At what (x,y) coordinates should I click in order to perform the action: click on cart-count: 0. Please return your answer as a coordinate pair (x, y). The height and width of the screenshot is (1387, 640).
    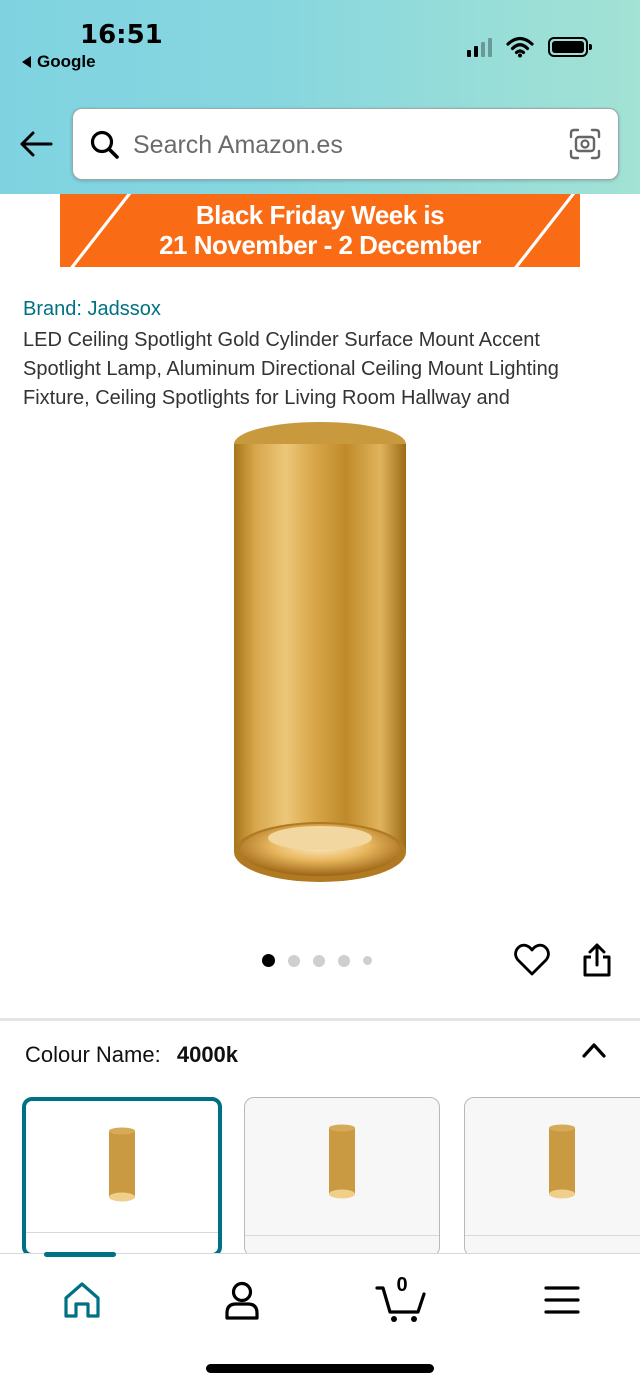
    Looking at the image, I should click on (402, 1285).